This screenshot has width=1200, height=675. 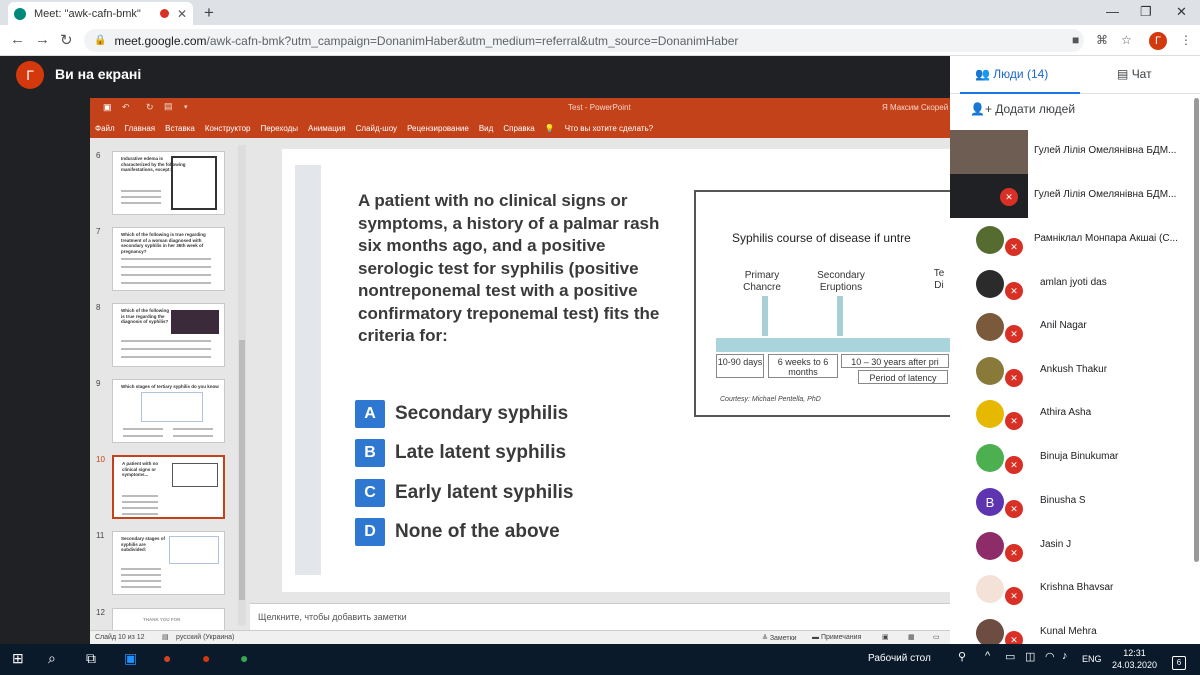 I want to click on notification-center-icon: 6, so click(x=1179, y=663).